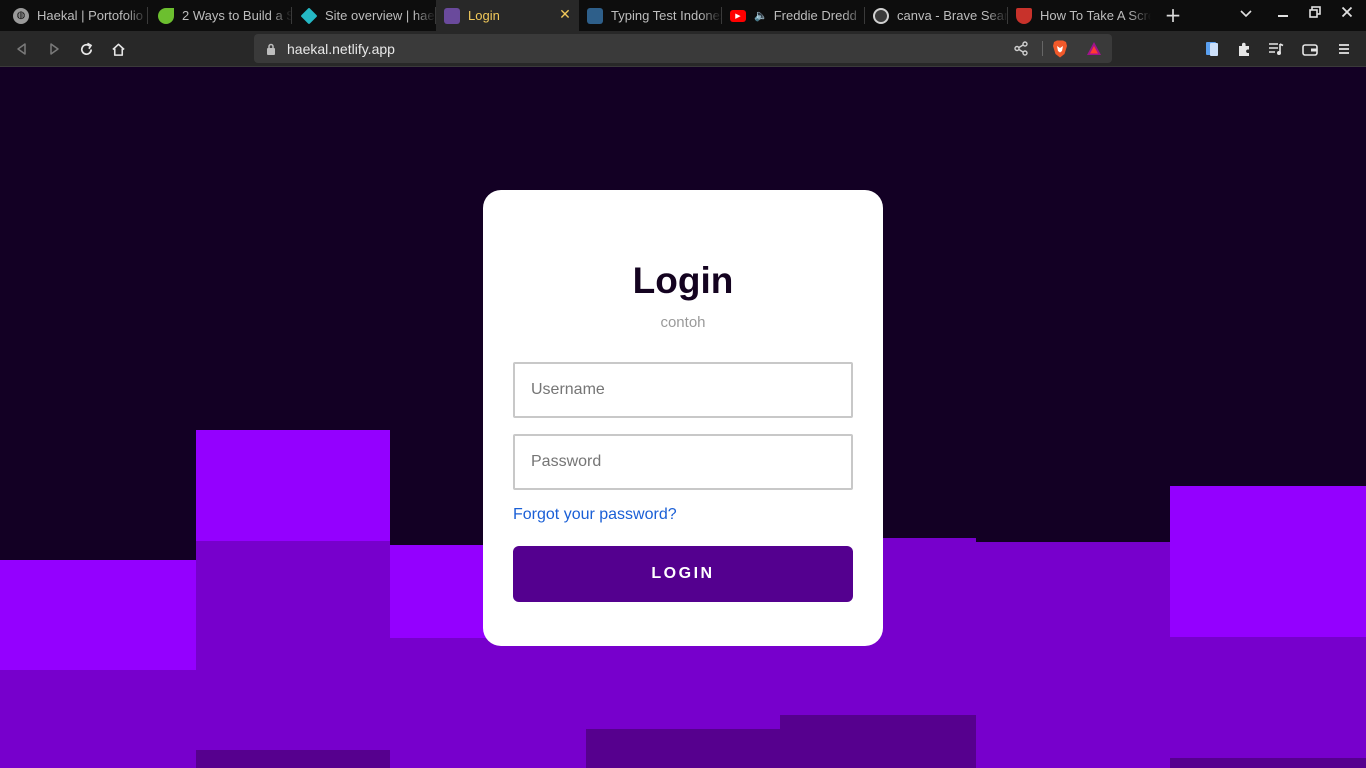 The image size is (1366, 768). Describe the element at coordinates (1060, 51) in the screenshot. I see `brave-shields-icon` at that location.